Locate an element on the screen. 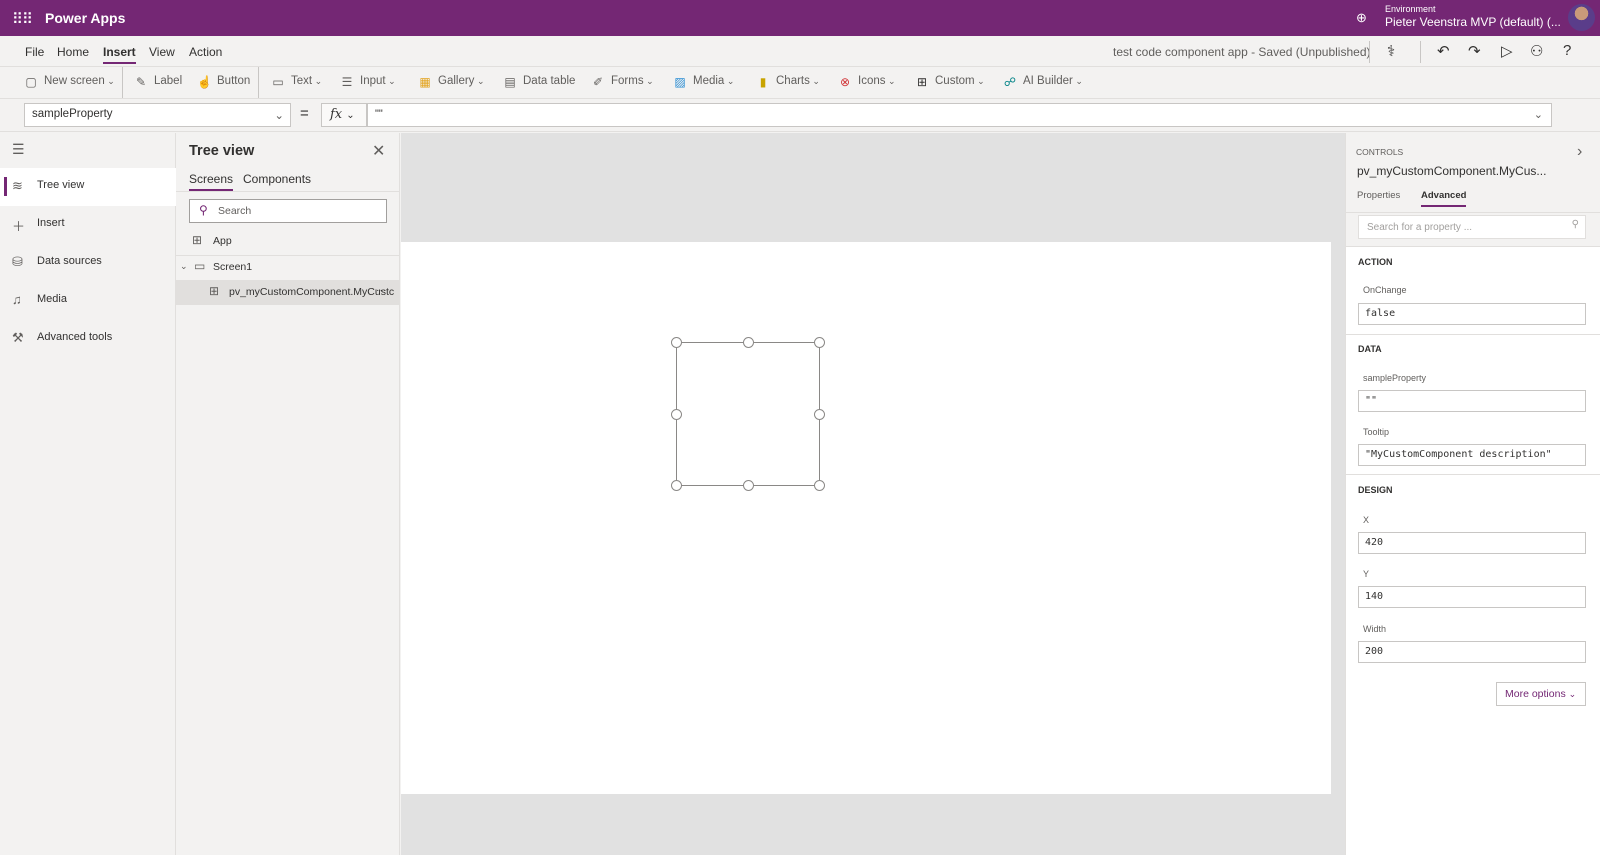 The width and height of the screenshot is (1600, 855). ai-builder-icon: ☍ is located at coordinates (1010, 82).